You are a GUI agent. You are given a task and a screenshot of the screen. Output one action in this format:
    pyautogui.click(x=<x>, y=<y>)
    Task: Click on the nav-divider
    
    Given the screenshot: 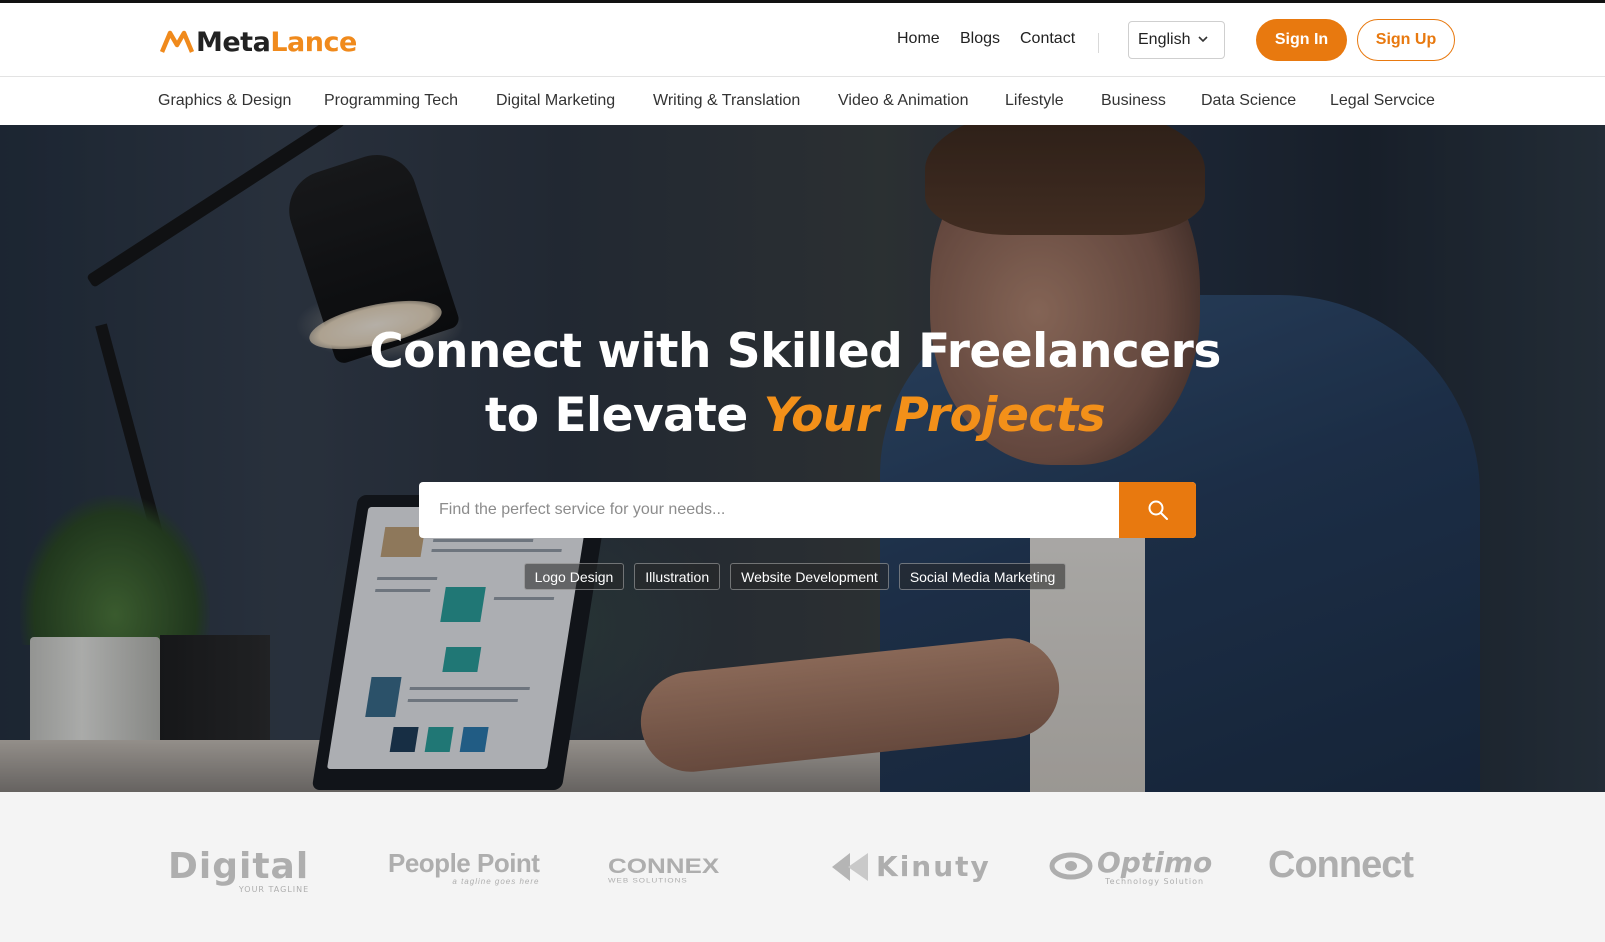 What is the action you would take?
    pyautogui.click(x=1098, y=43)
    